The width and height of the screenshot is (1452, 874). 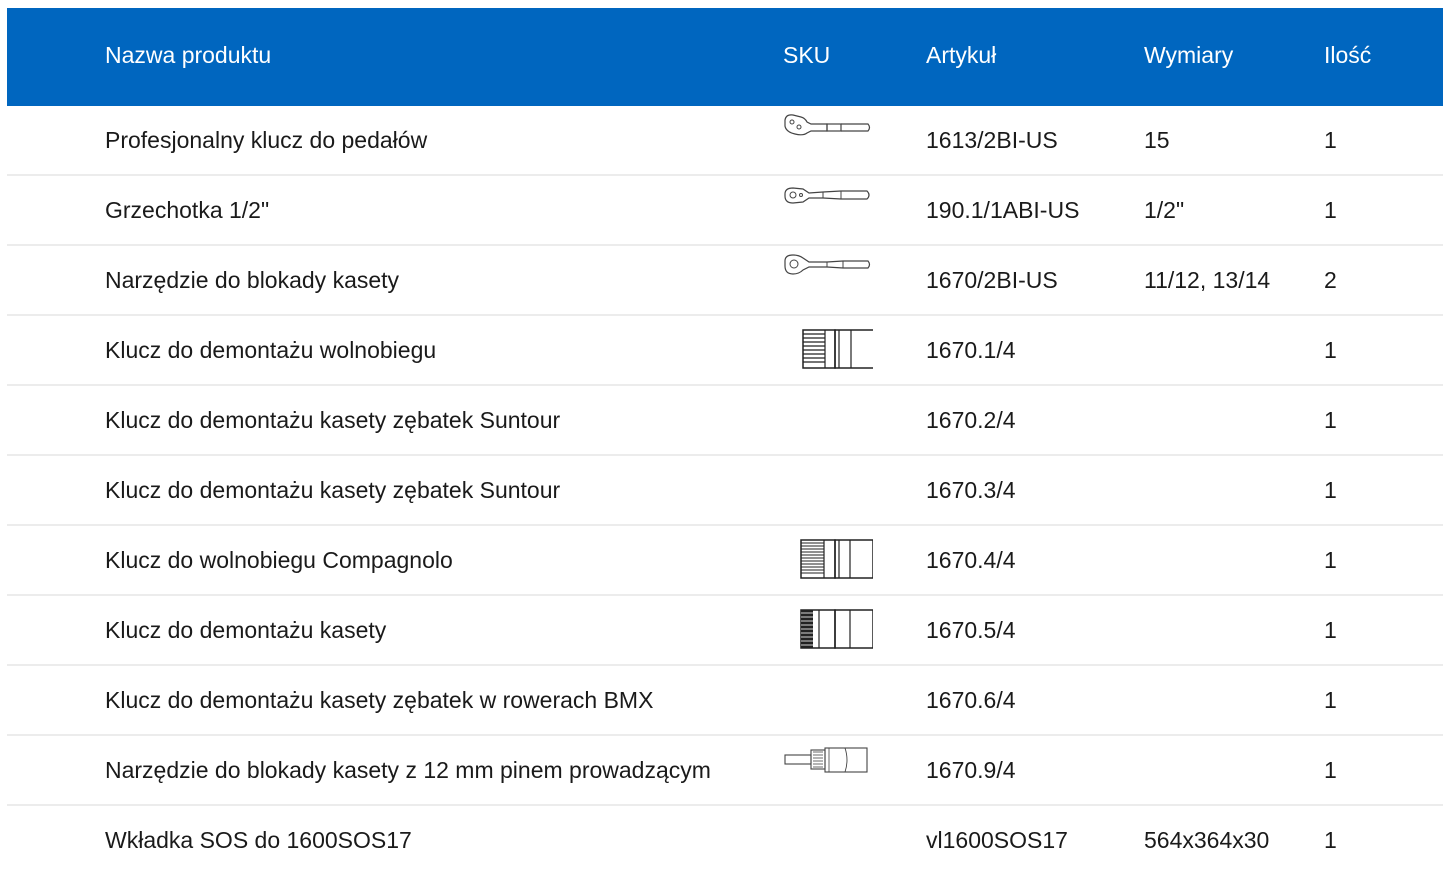 I want to click on product-article: 1670/2BI-US, so click(x=992, y=280).